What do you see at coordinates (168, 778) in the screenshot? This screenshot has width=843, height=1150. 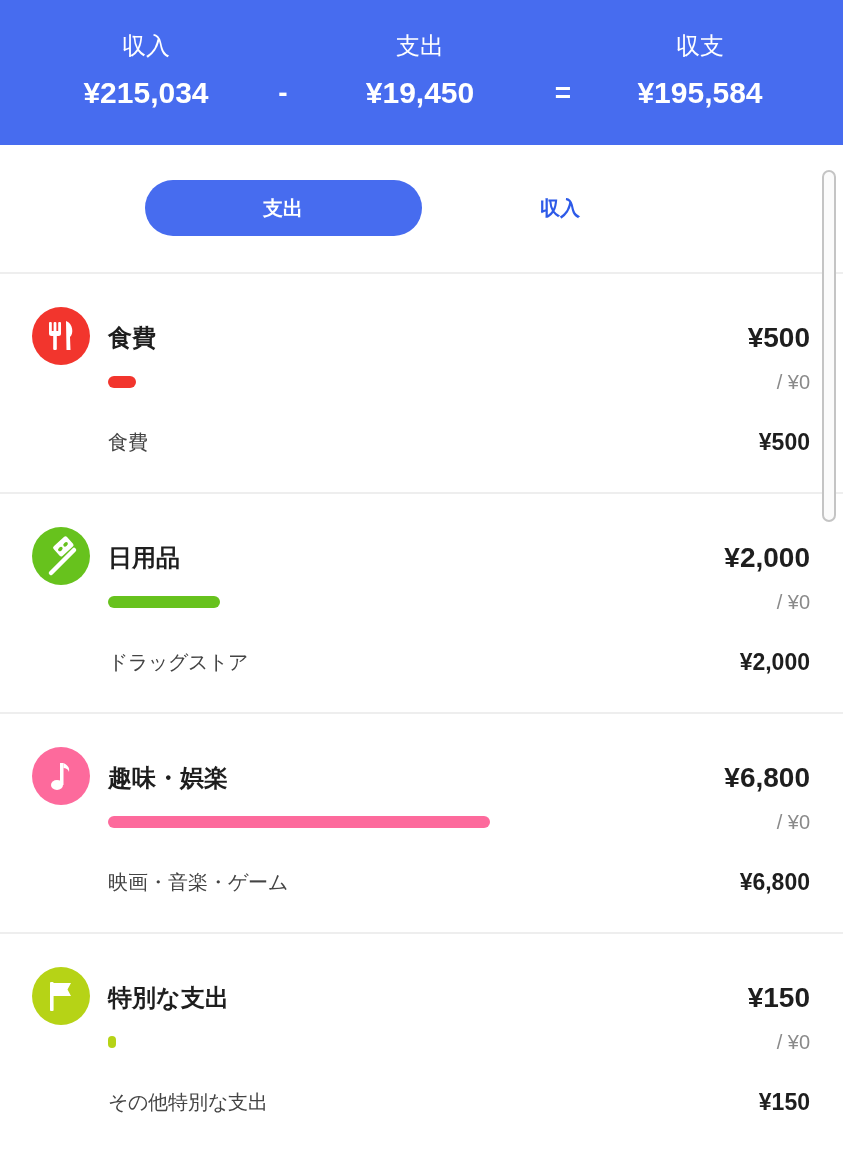 I see `category-name: 趣味・娯楽` at bounding box center [168, 778].